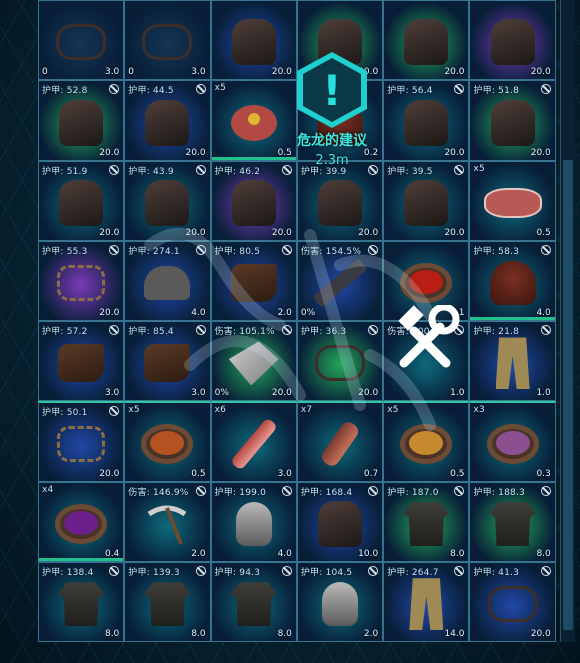 This screenshot has height=663, width=580. I want to click on inventory-slot: 护甲: 104.5 2.0, so click(340, 601).